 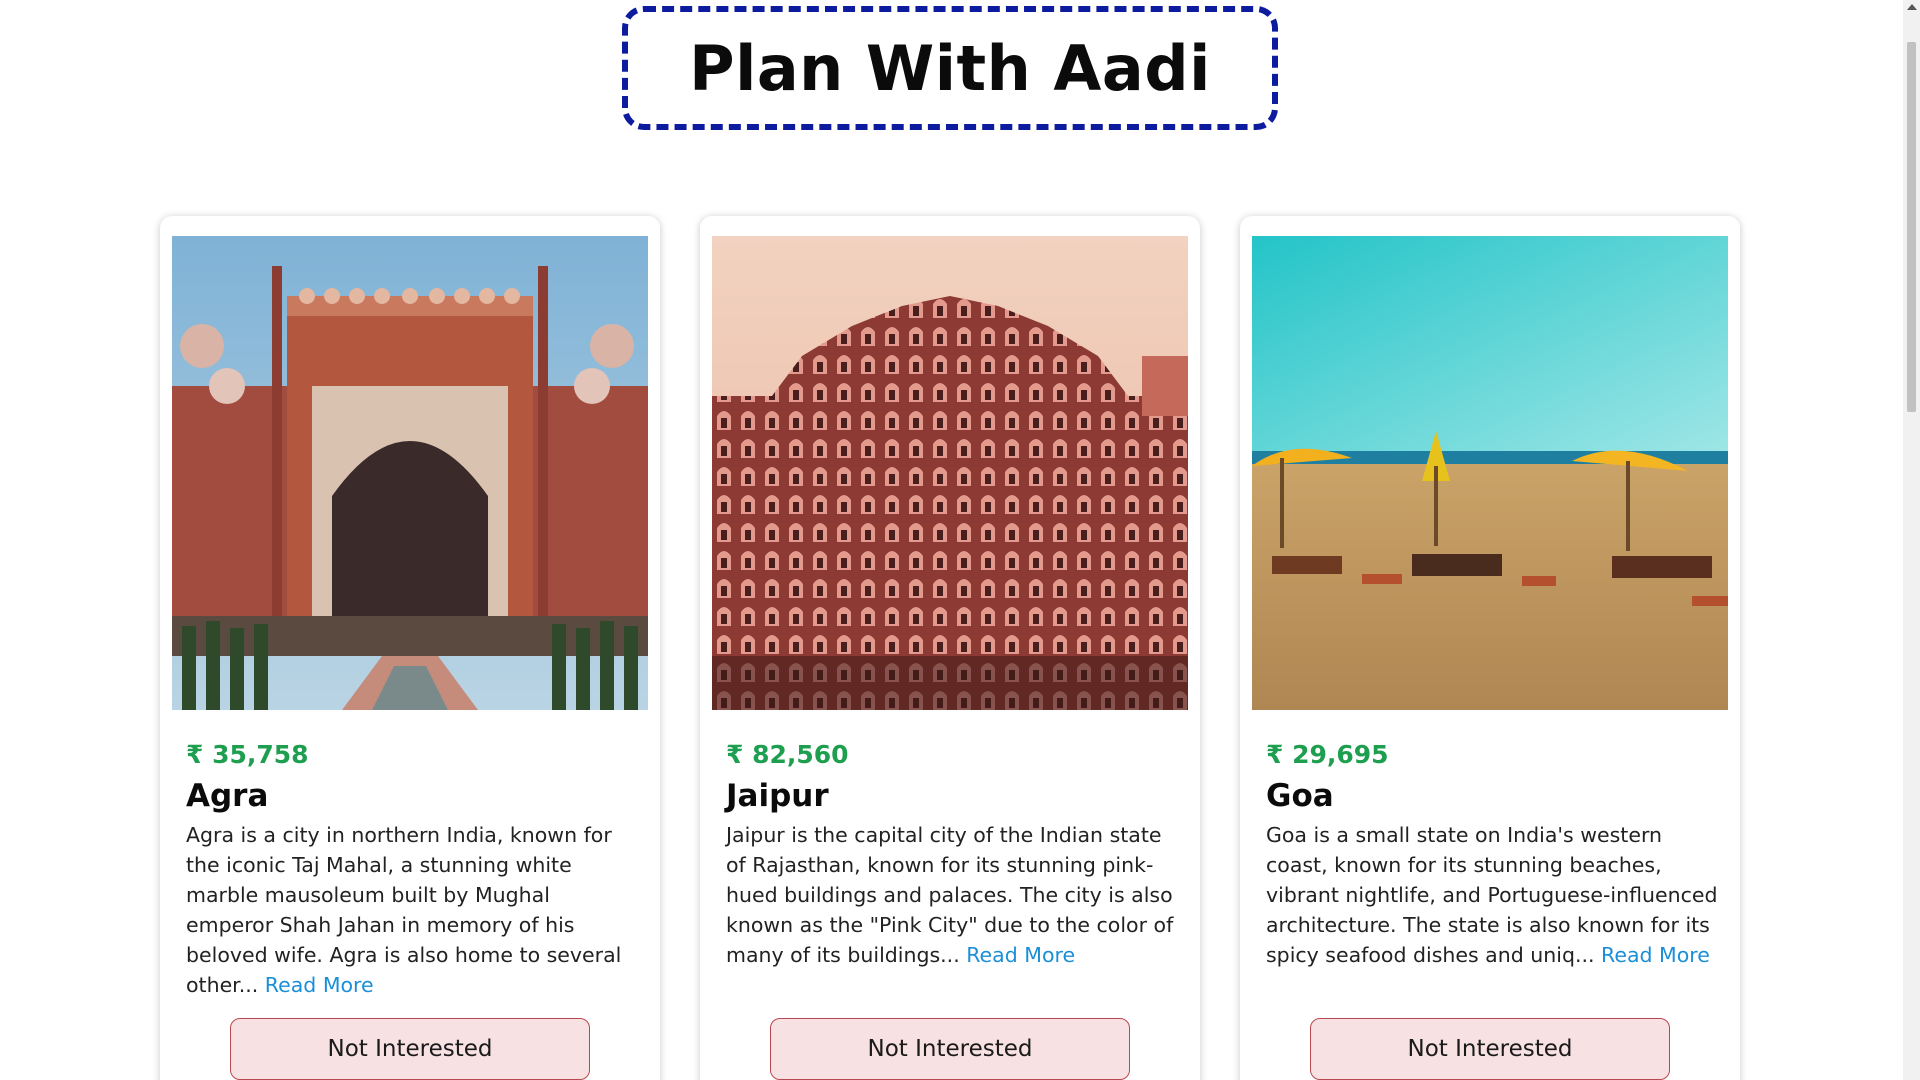 I want to click on vertical-scrollbar, so click(x=1911, y=540).